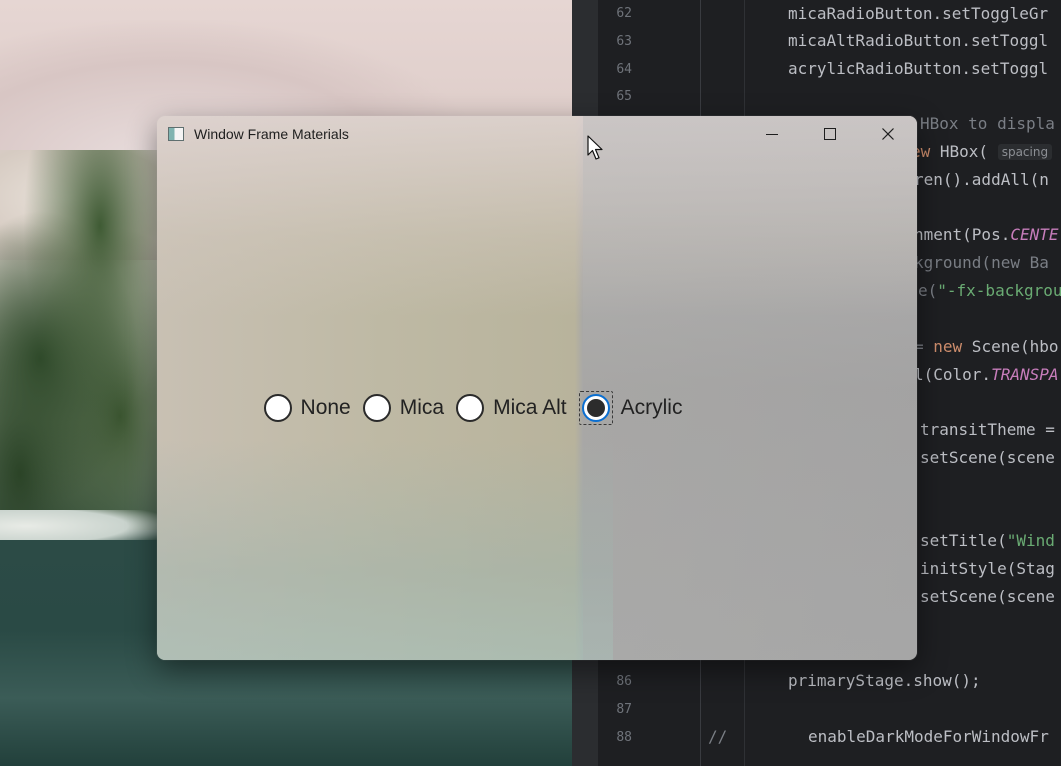  I want to click on code-text: l(Color., so click(953, 374).